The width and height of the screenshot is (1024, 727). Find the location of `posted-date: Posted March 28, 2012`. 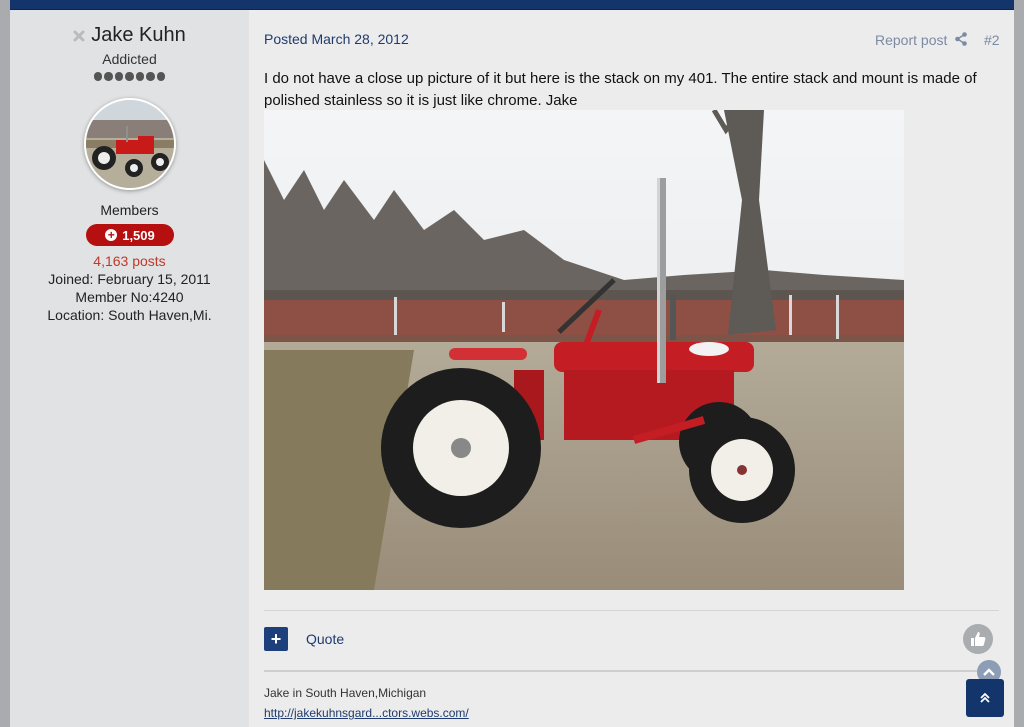

posted-date: Posted March 28, 2012 is located at coordinates (336, 39).